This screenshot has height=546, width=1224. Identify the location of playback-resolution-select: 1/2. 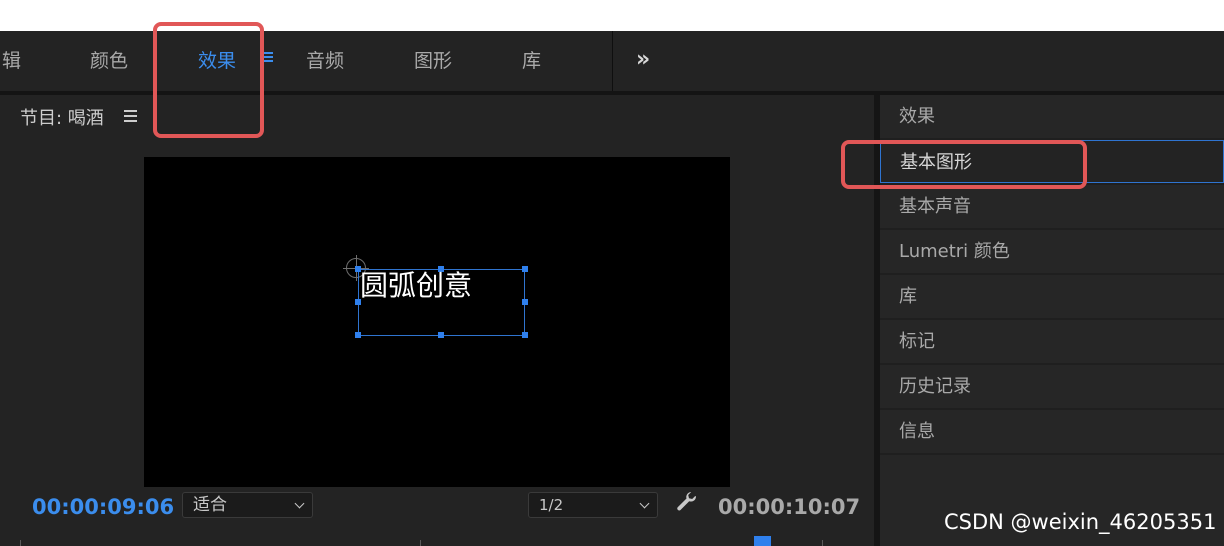
(593, 505).